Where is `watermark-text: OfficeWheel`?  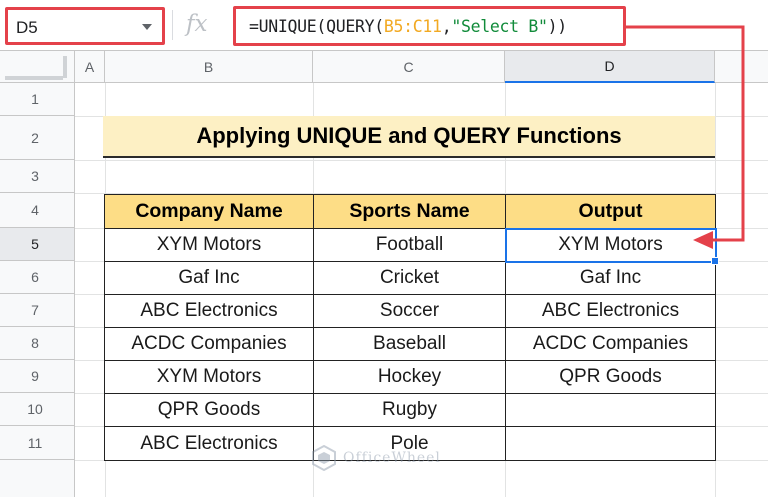 watermark-text: OfficeWheel is located at coordinates (392, 458).